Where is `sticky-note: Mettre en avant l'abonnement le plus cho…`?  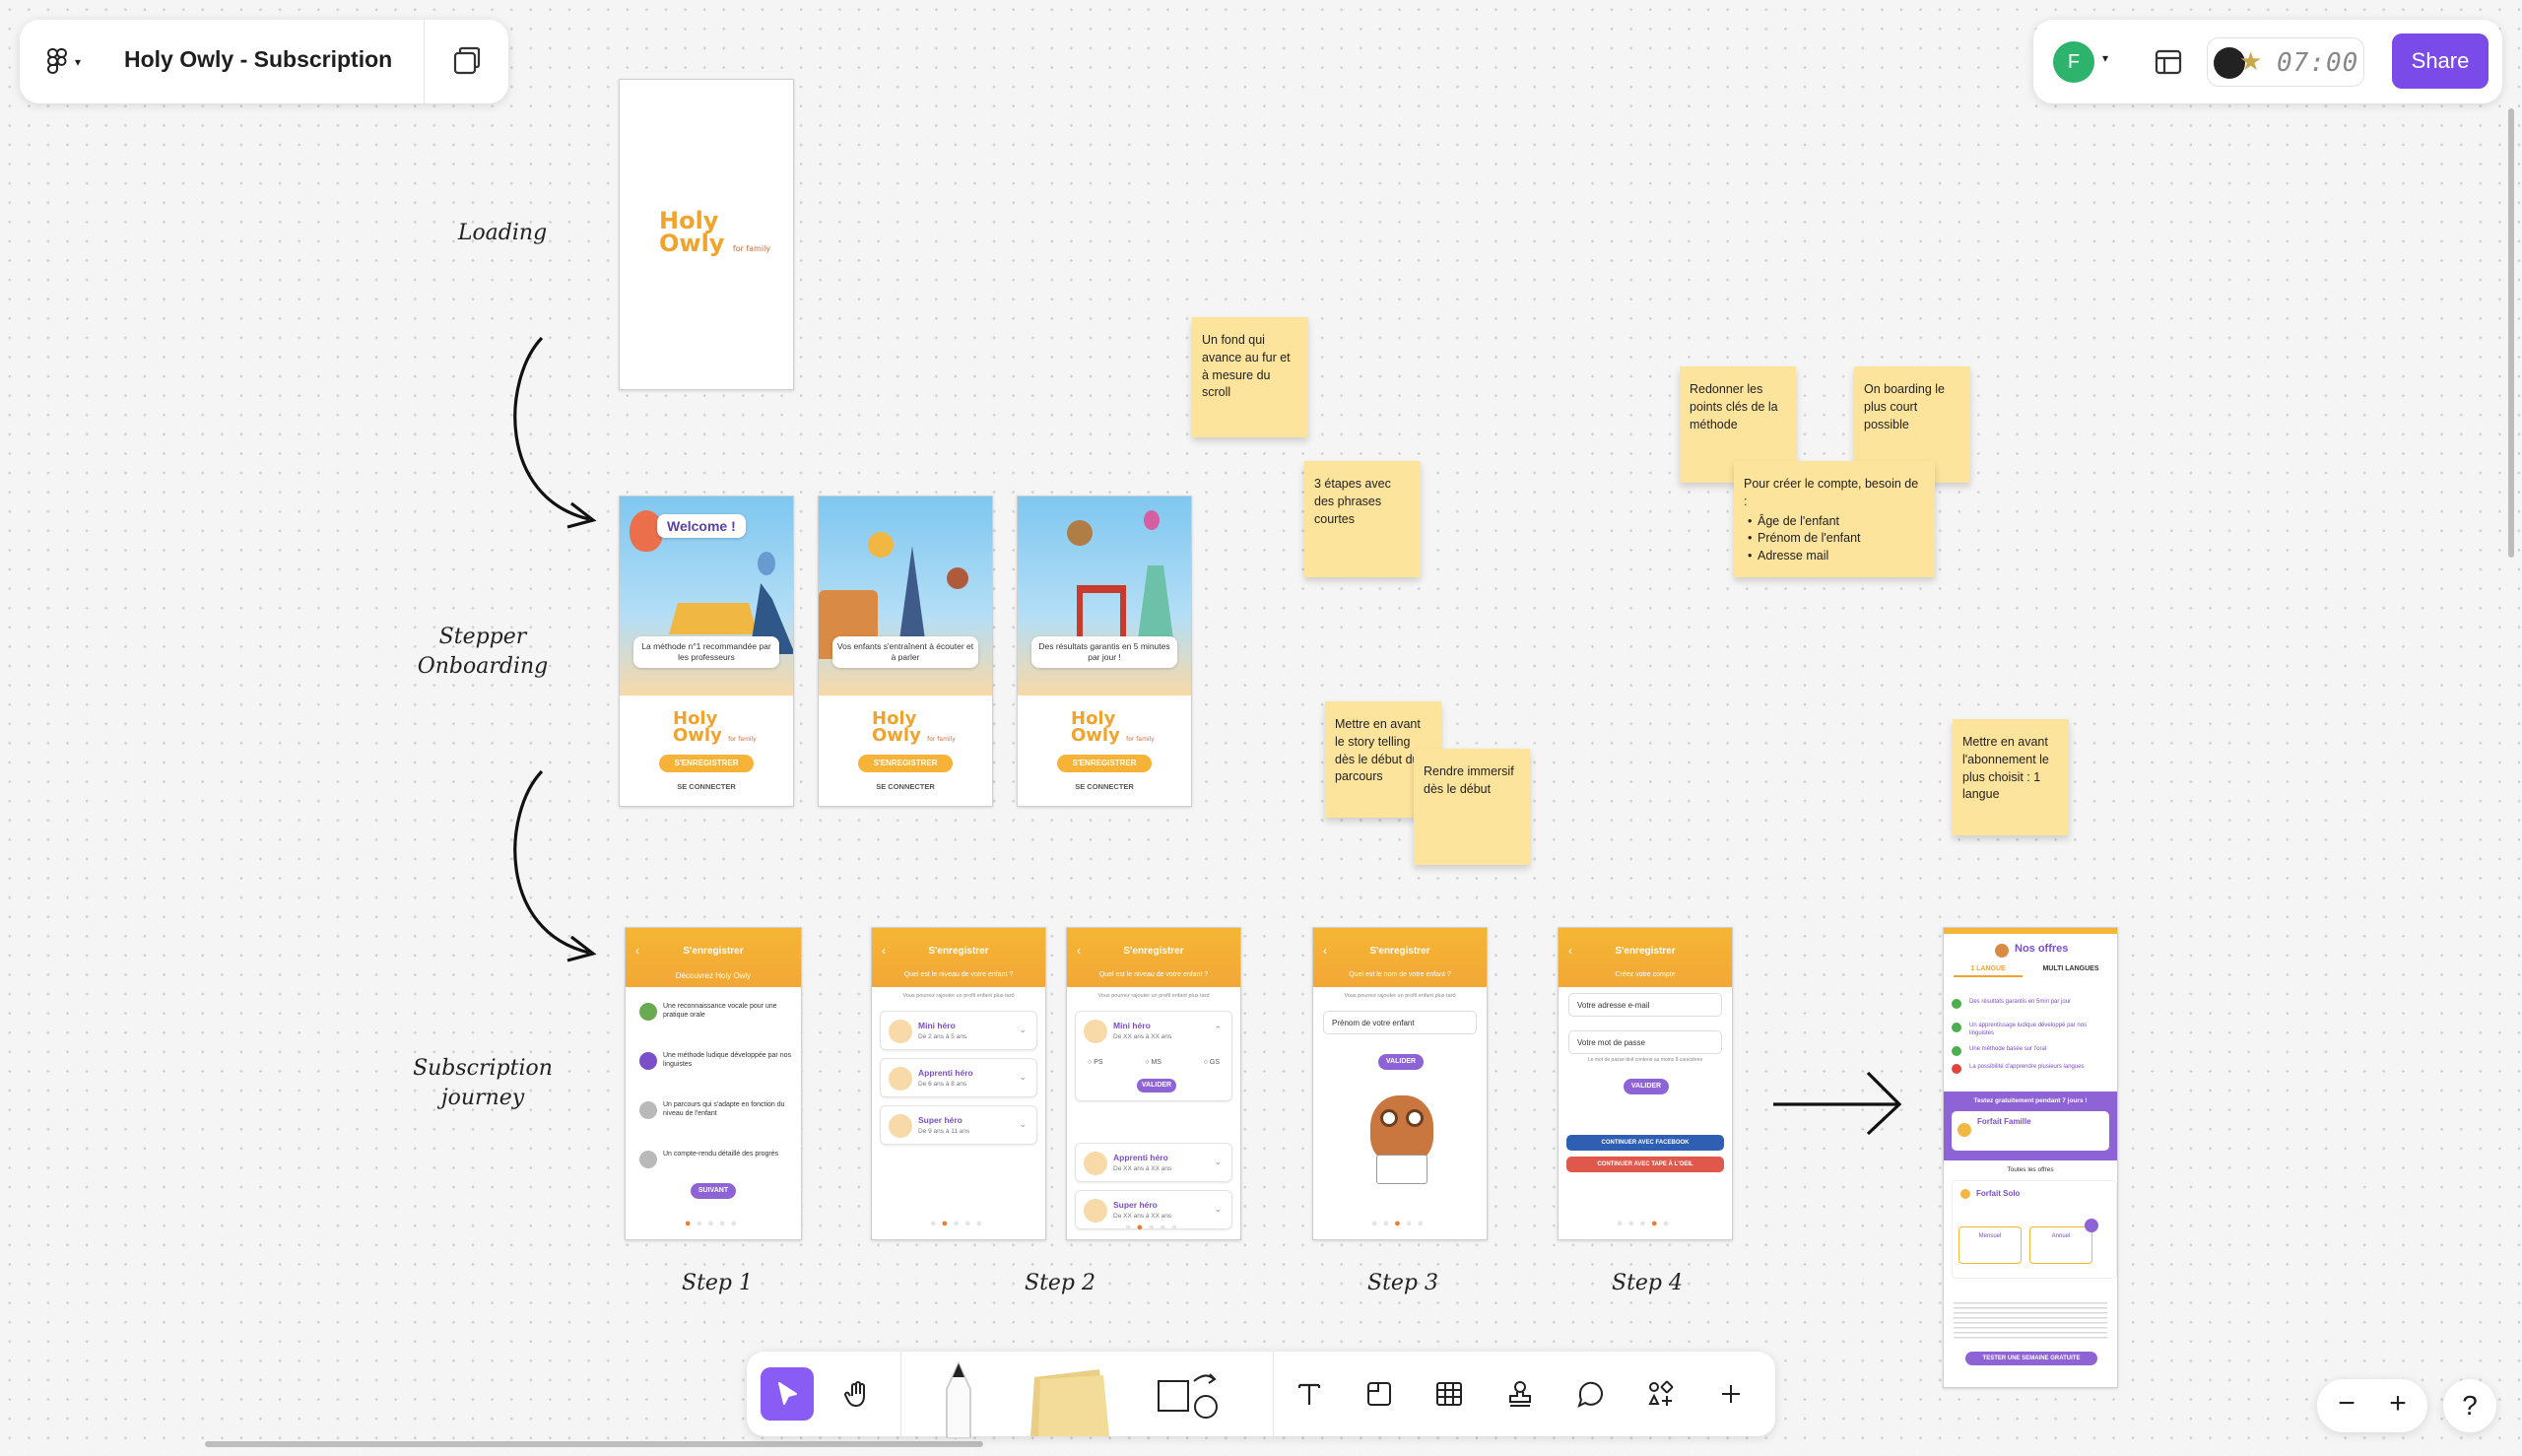
sticky-note: Mettre en avant l'abonnement le plus cho… is located at coordinates (2011, 777).